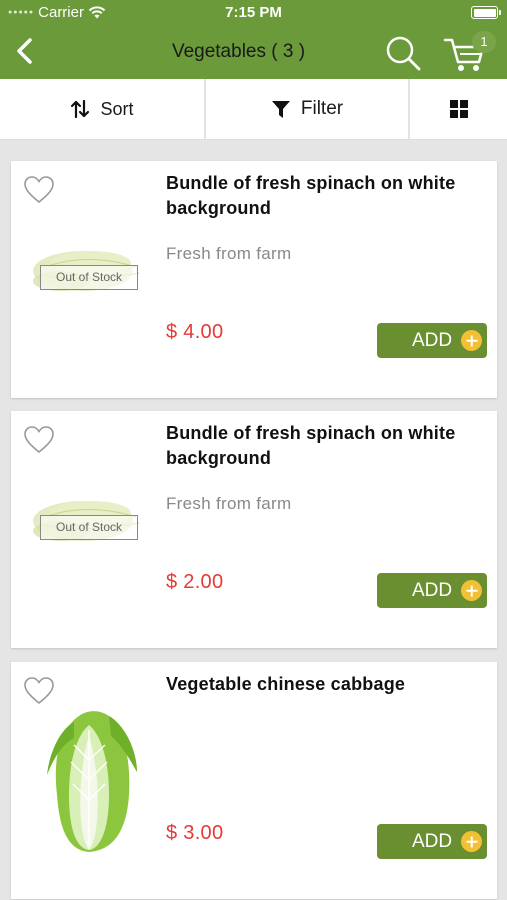 This screenshot has width=507, height=900. I want to click on page-title: Vegetables ( 3 ), so click(238, 51).